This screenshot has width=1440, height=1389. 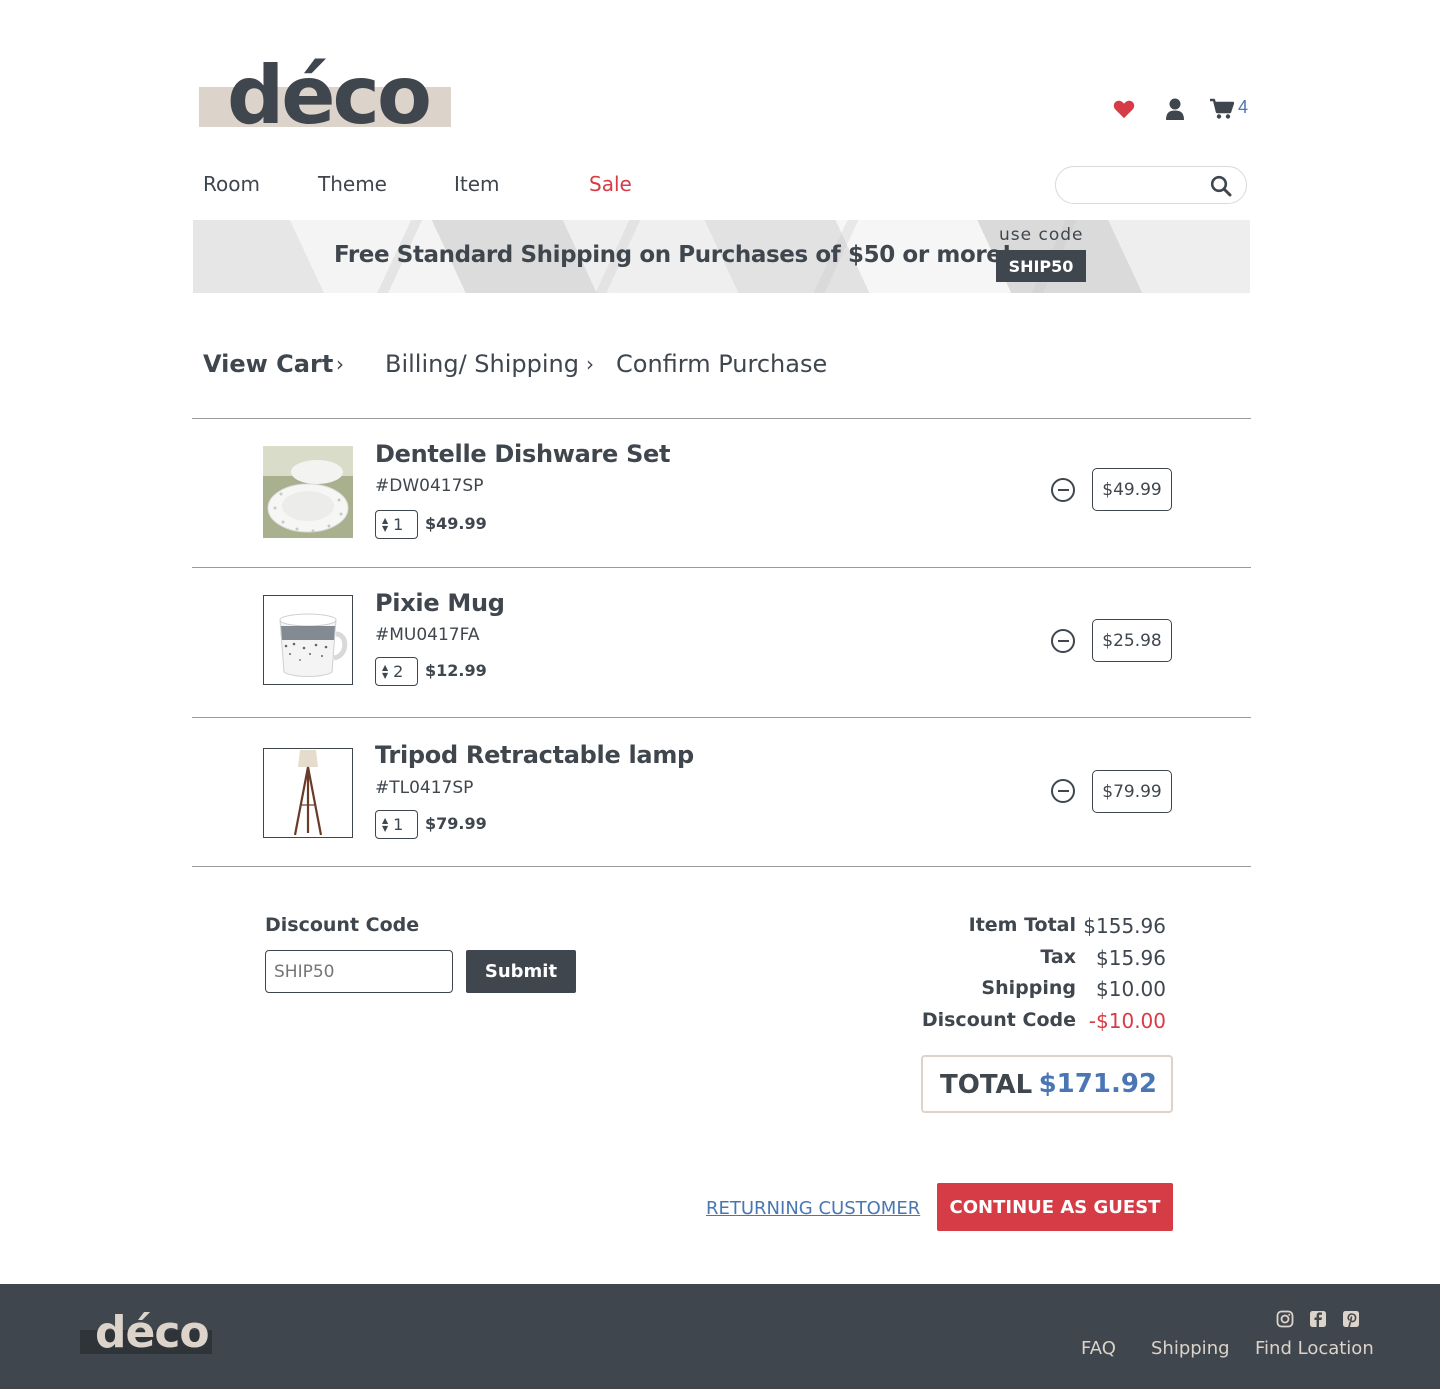 I want to click on item-name: Dentelle Dishware Set, so click(x=523, y=454).